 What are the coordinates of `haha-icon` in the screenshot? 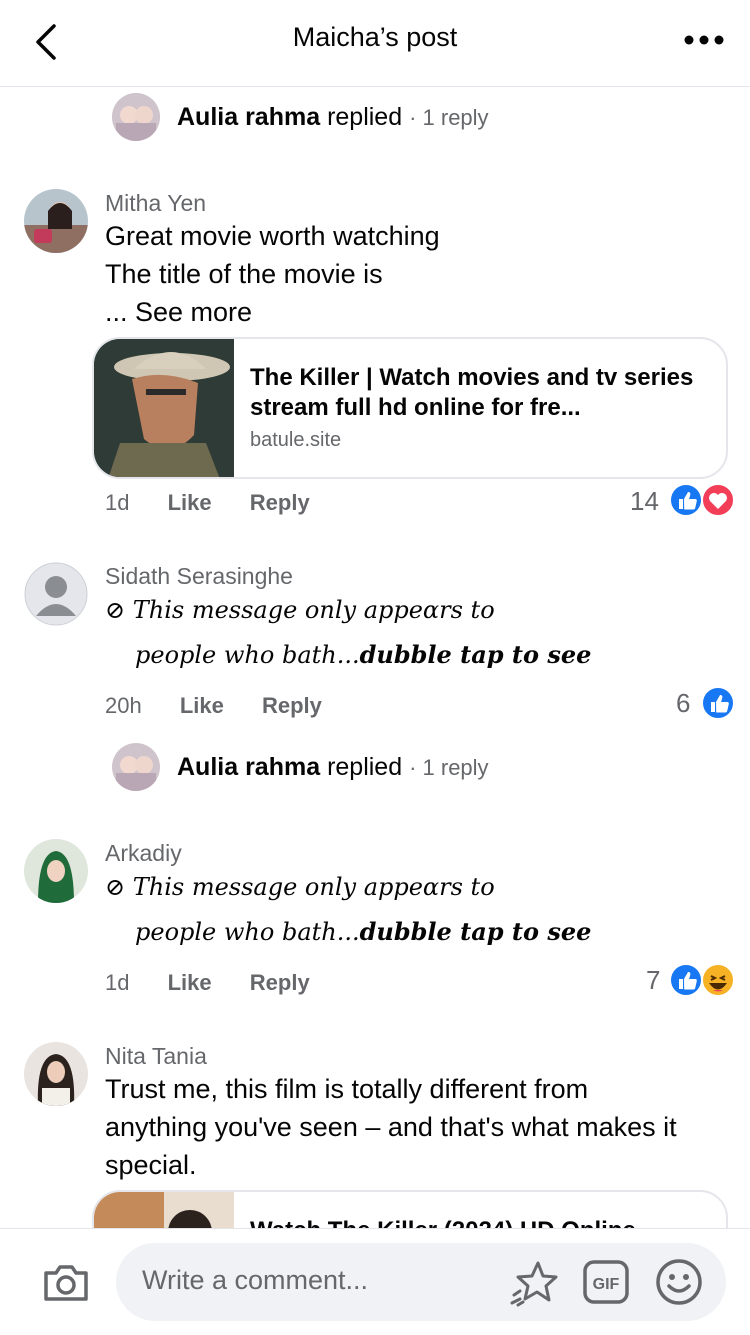 It's located at (718, 980).